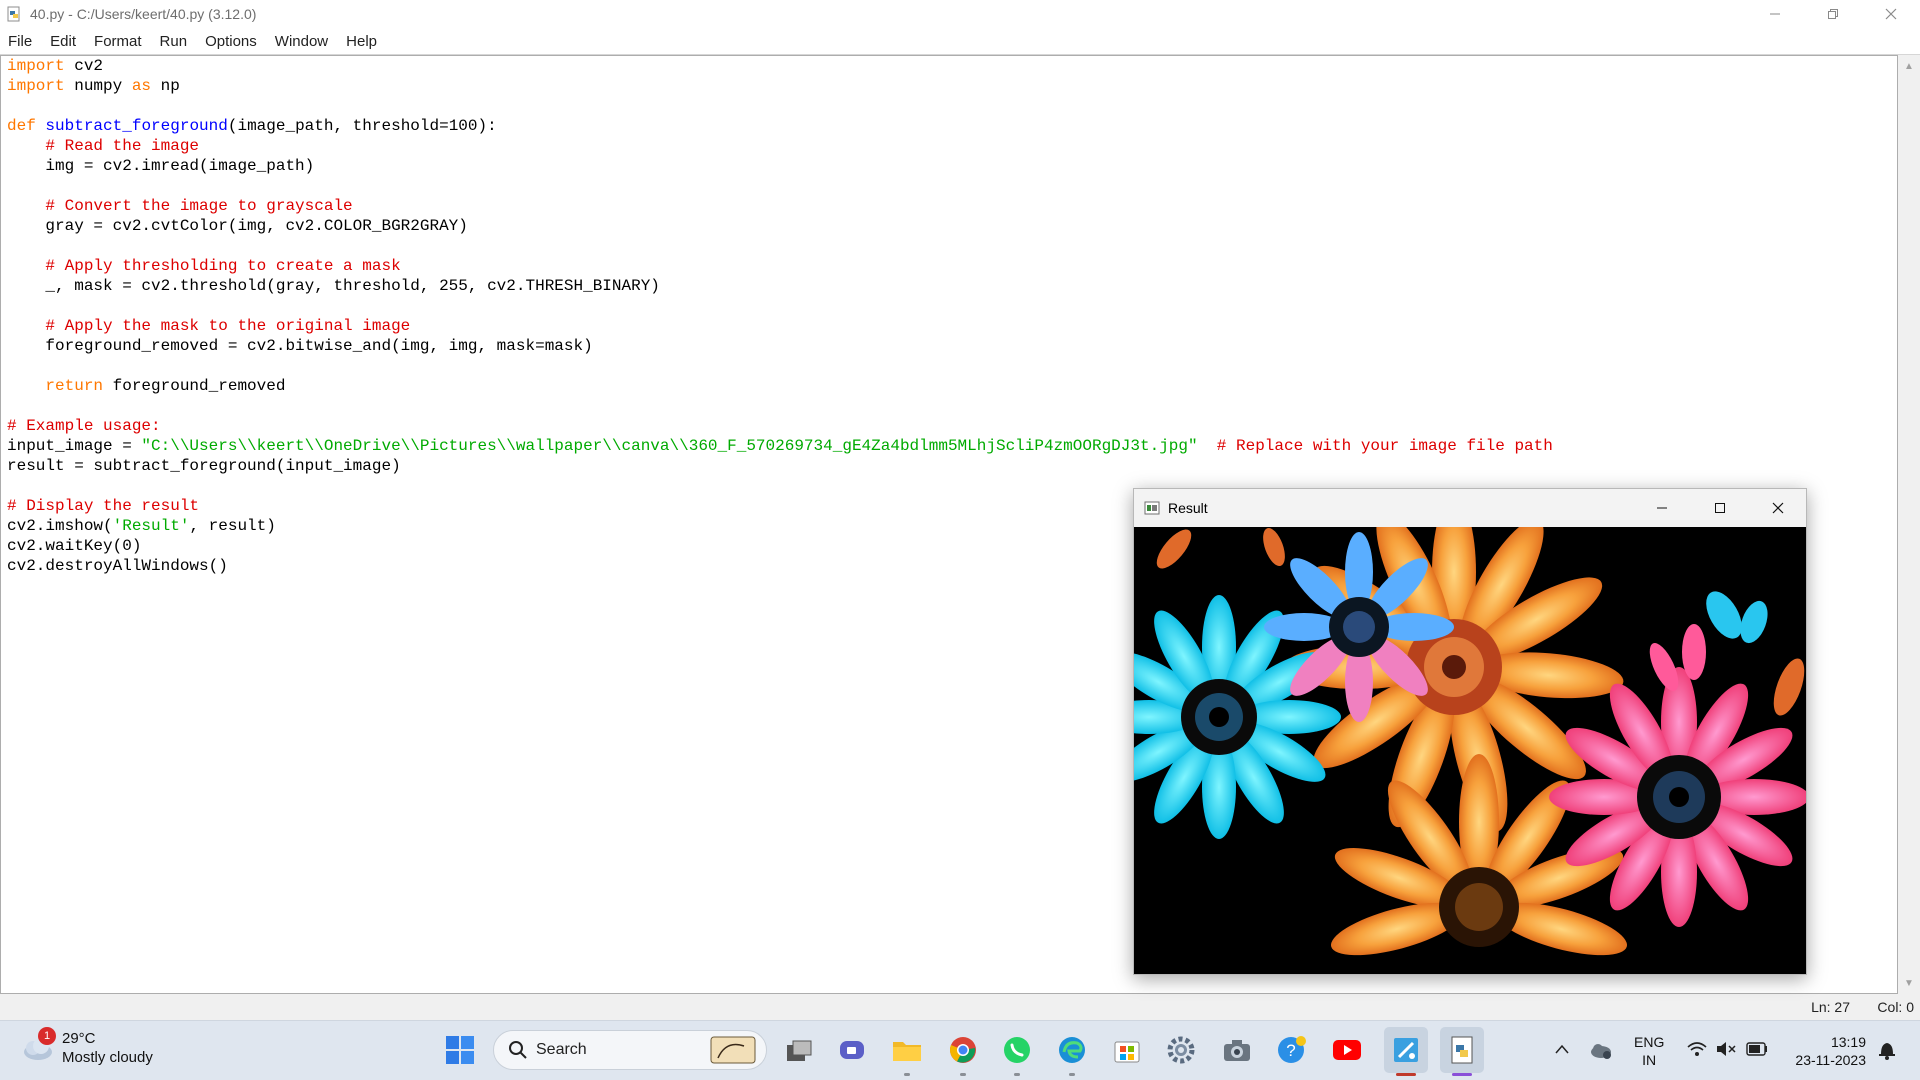 This screenshot has width=1920, height=1080. I want to click on code-token: # Example usage:, so click(84, 426).